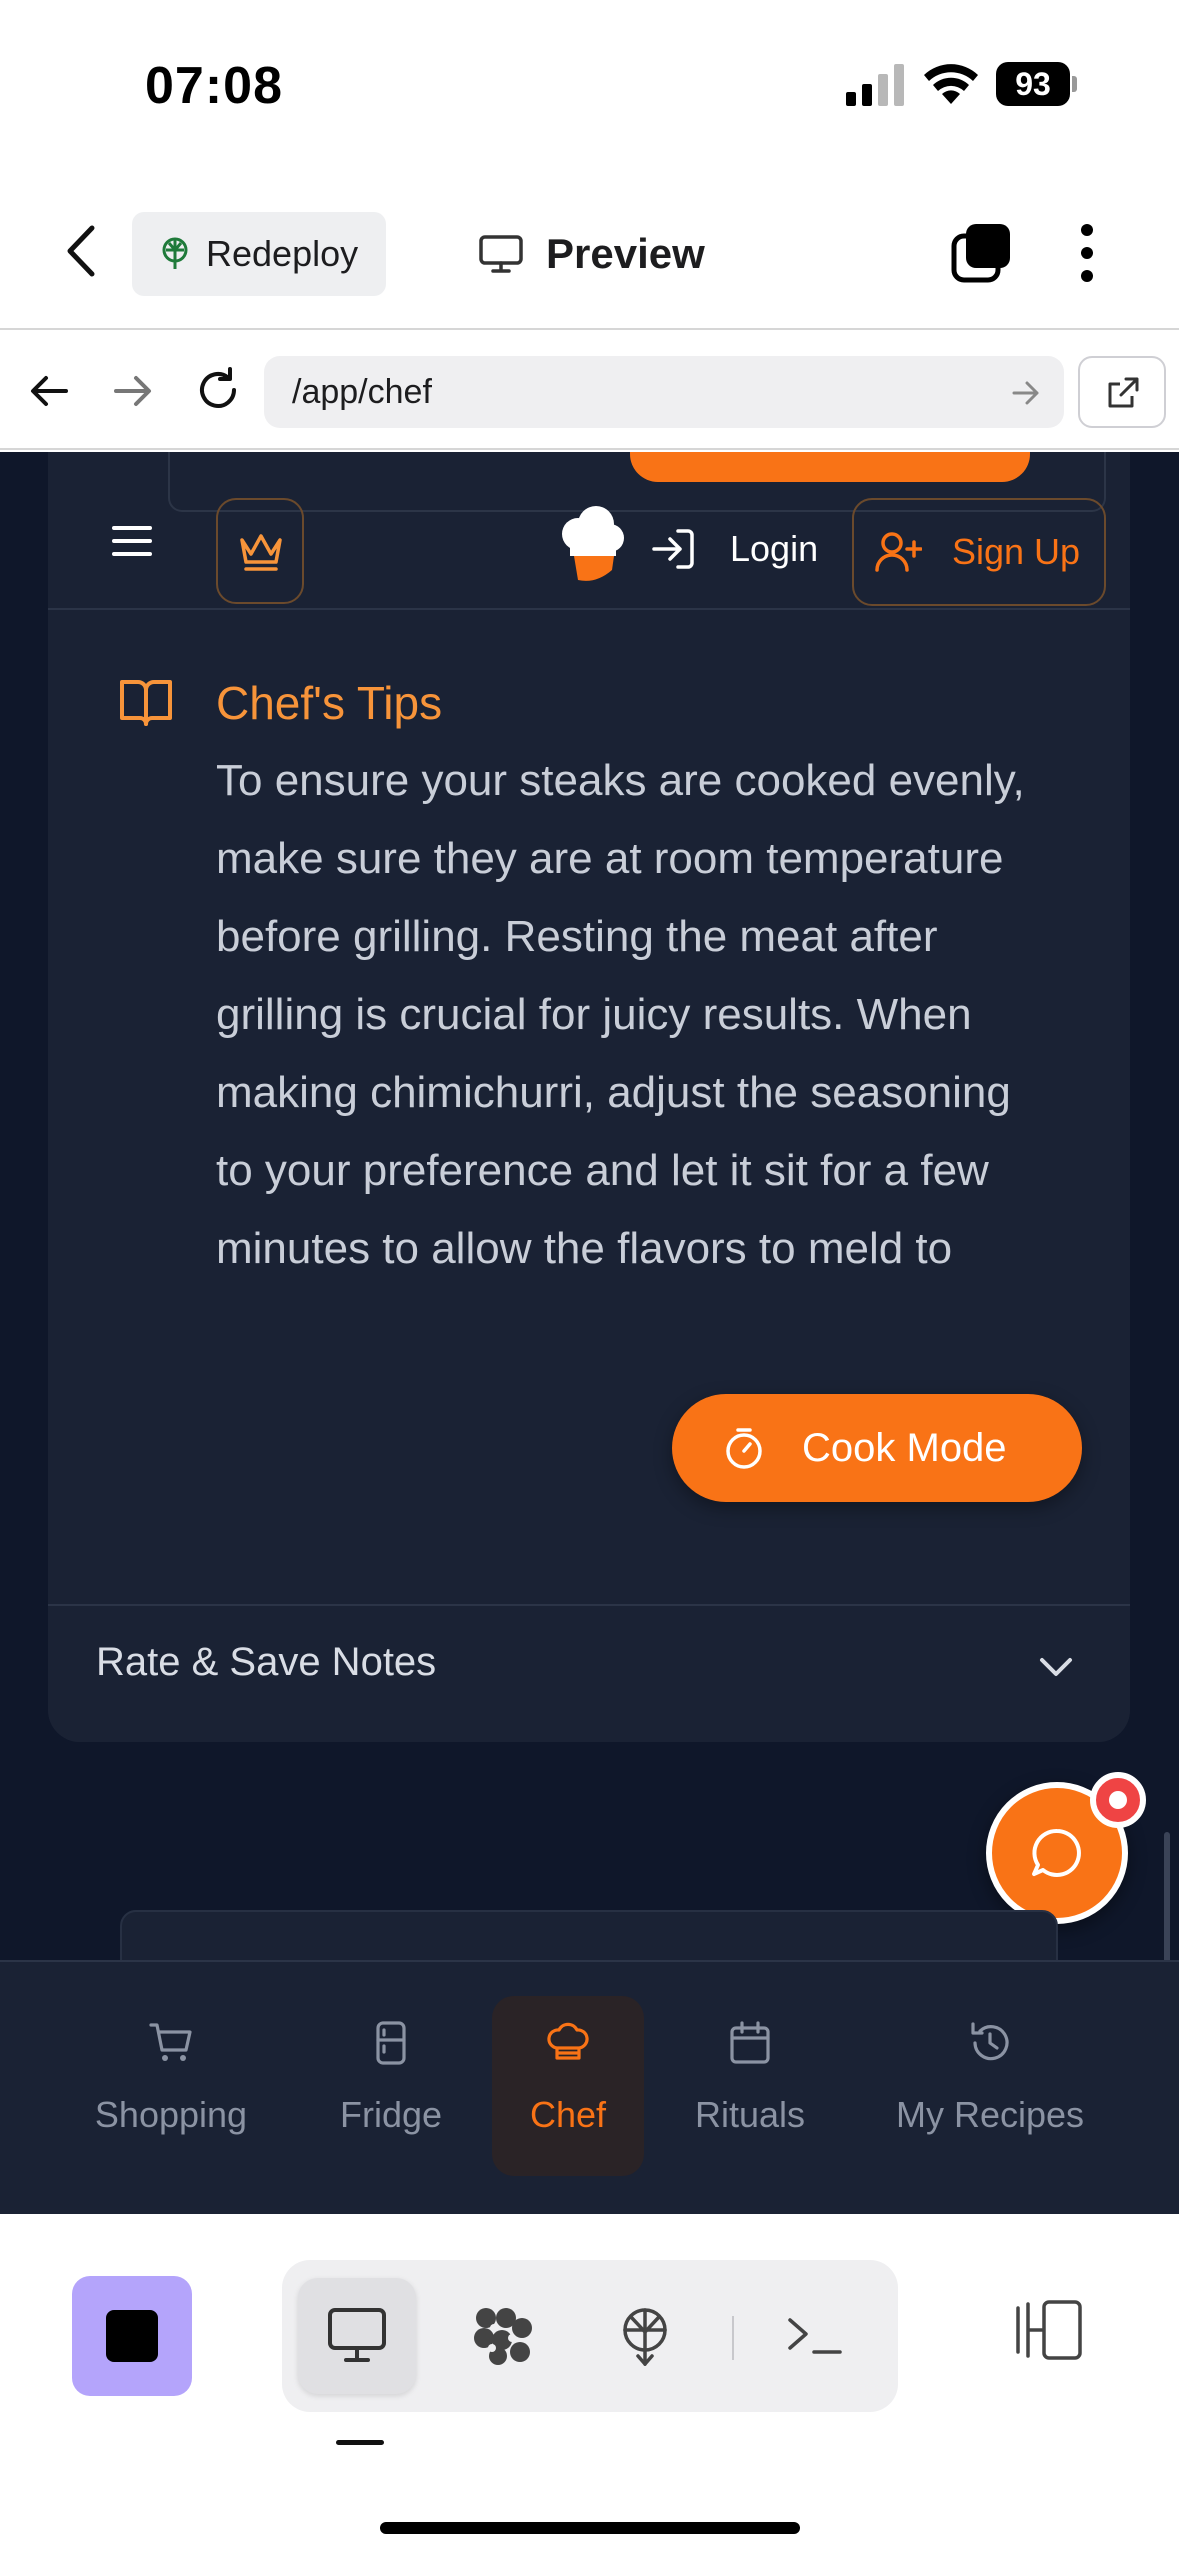 This screenshot has width=1179, height=2556. What do you see at coordinates (171, 2114) in the screenshot?
I see `nav-label-shopping: Shopping` at bounding box center [171, 2114].